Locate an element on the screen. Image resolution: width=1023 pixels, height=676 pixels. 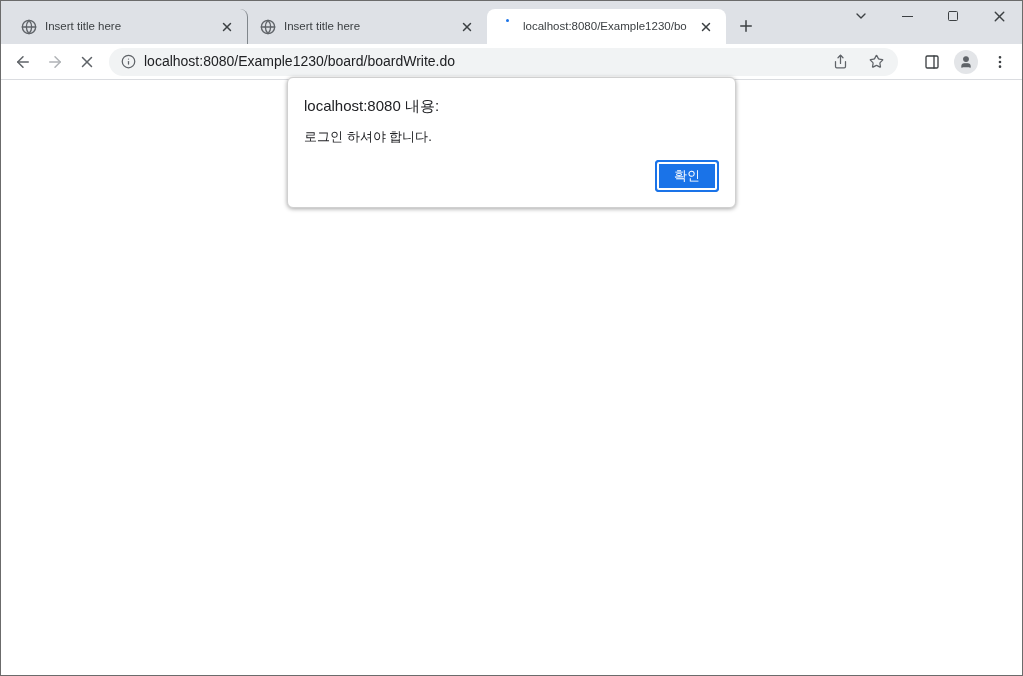
url-text: localhost:8080/Example1230/board/boardWrite.do is located at coordinates (300, 61).